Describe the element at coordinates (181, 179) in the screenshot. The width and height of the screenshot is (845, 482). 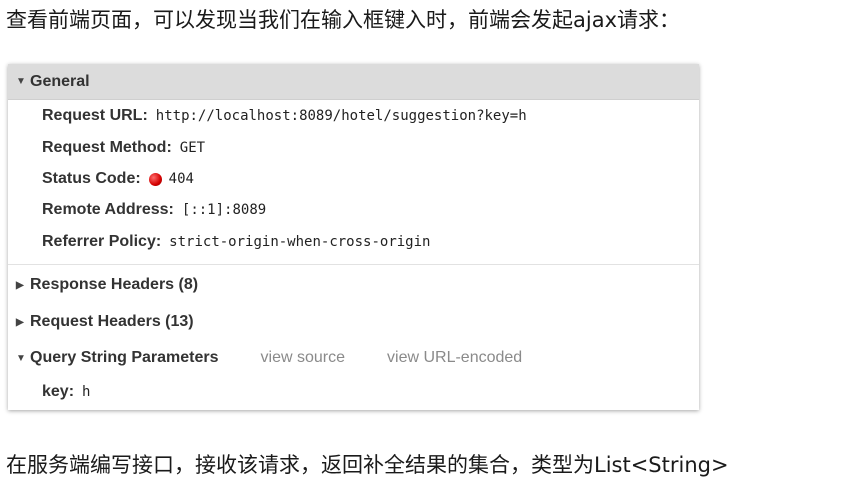
I see `status-code-value: 404` at that location.